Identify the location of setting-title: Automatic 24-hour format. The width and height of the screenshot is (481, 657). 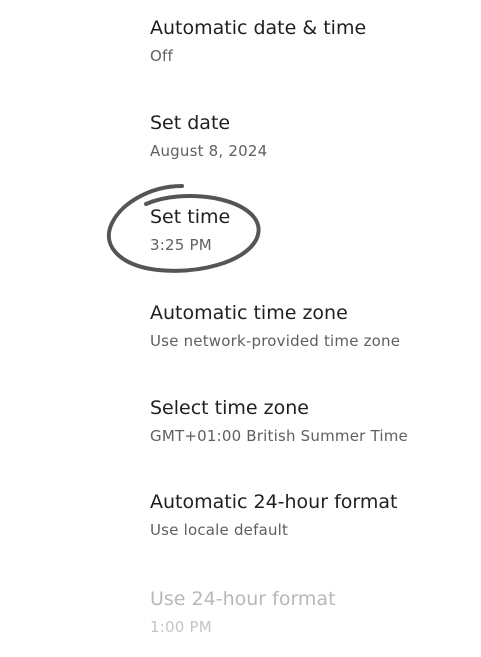
(274, 502).